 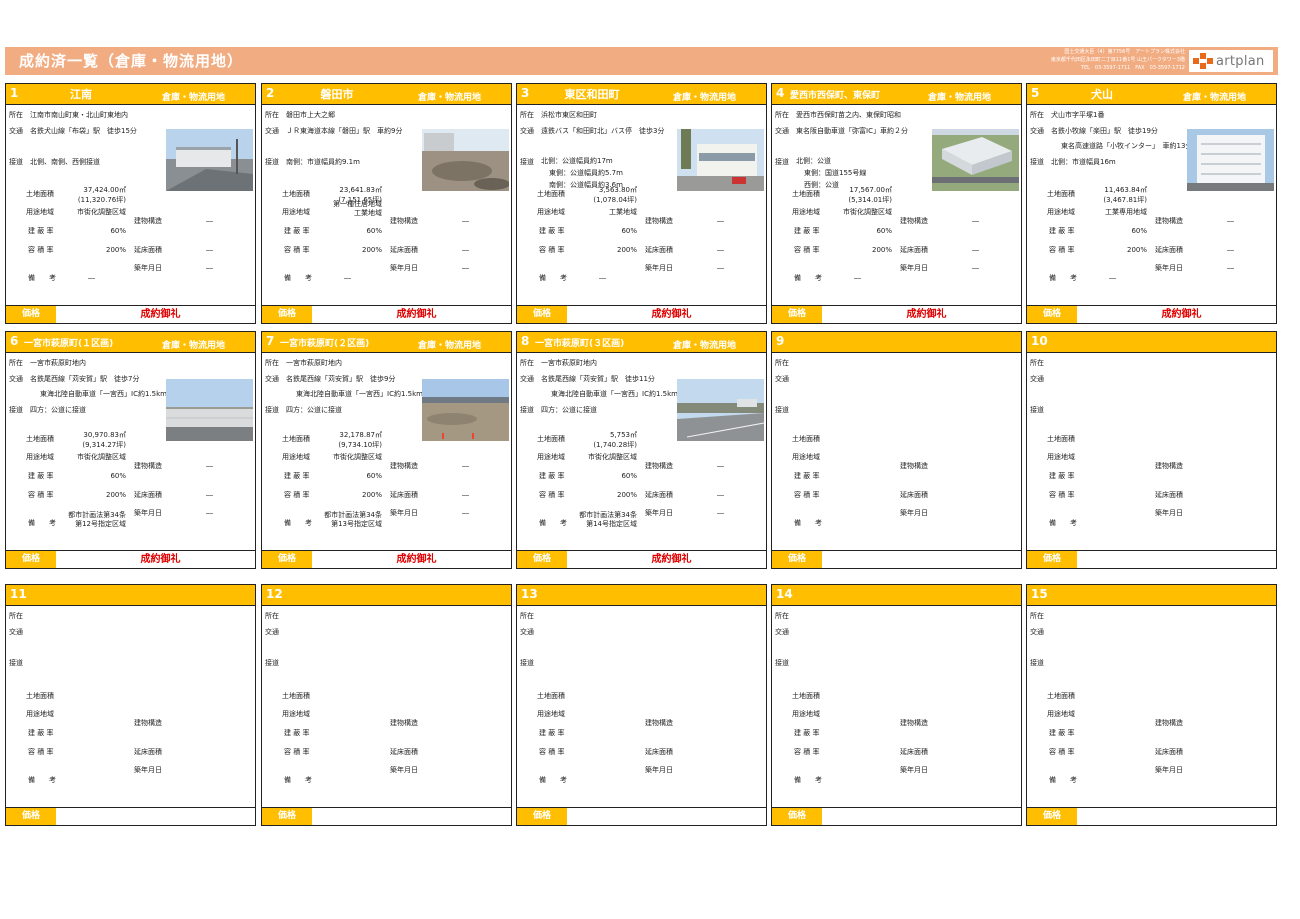 What do you see at coordinates (209, 221) in the screenshot?
I see `structure-value: ―` at bounding box center [209, 221].